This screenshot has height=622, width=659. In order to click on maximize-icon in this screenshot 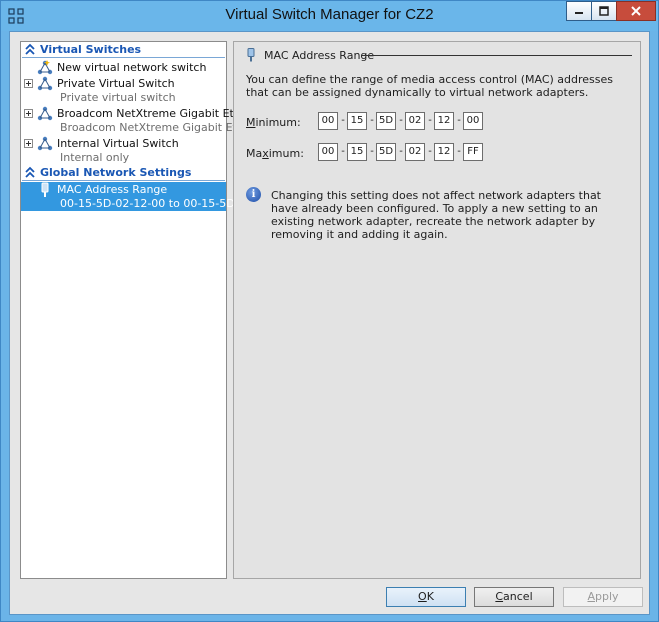, I will do `click(604, 11)`.